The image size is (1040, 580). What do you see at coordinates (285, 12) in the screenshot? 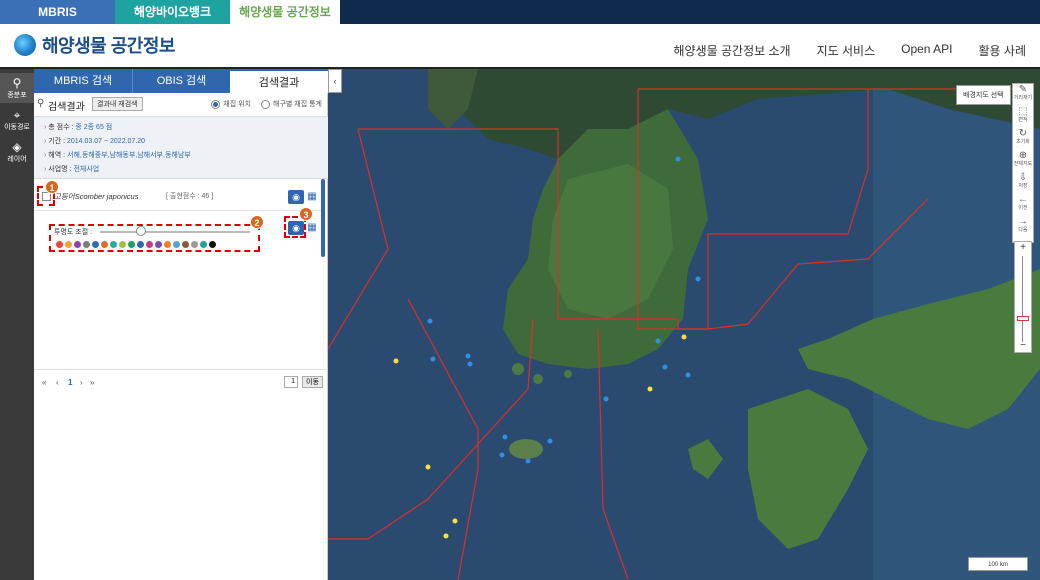
I see `service-tab-spatial: 해양생물 공간정보` at bounding box center [285, 12].